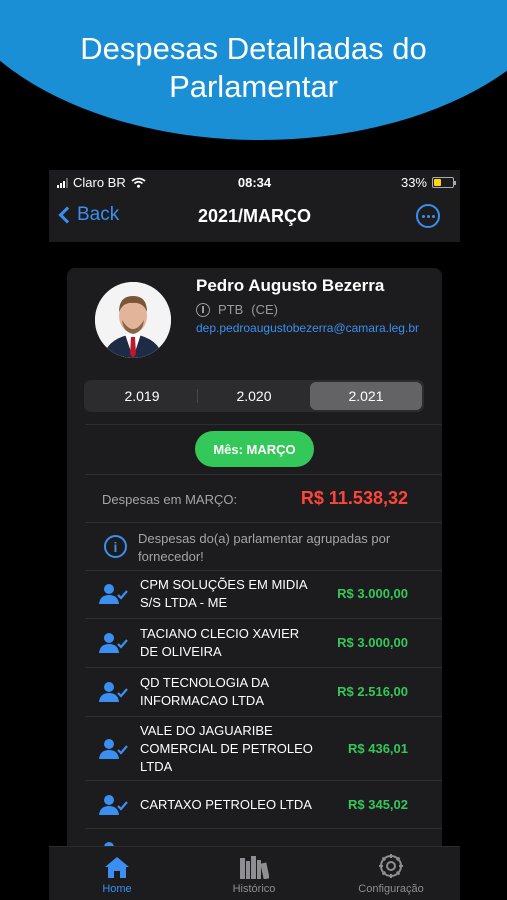 This screenshot has height=900, width=507. Describe the element at coordinates (366, 396) in the screenshot. I see `year-segment-2021: 2.021` at that location.